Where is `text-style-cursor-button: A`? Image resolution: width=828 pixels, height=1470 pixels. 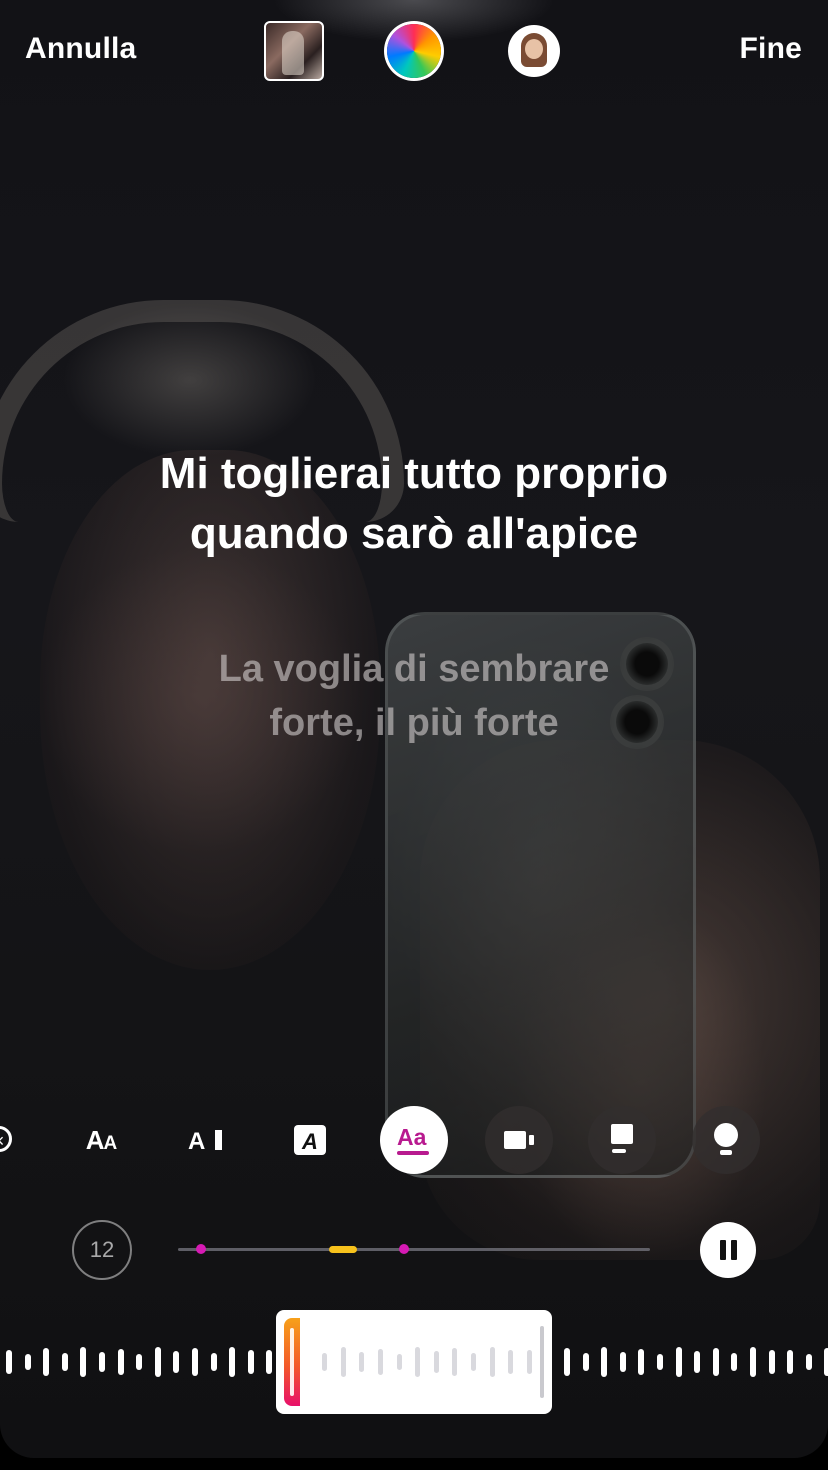 text-style-cursor-button: A is located at coordinates (207, 1140).